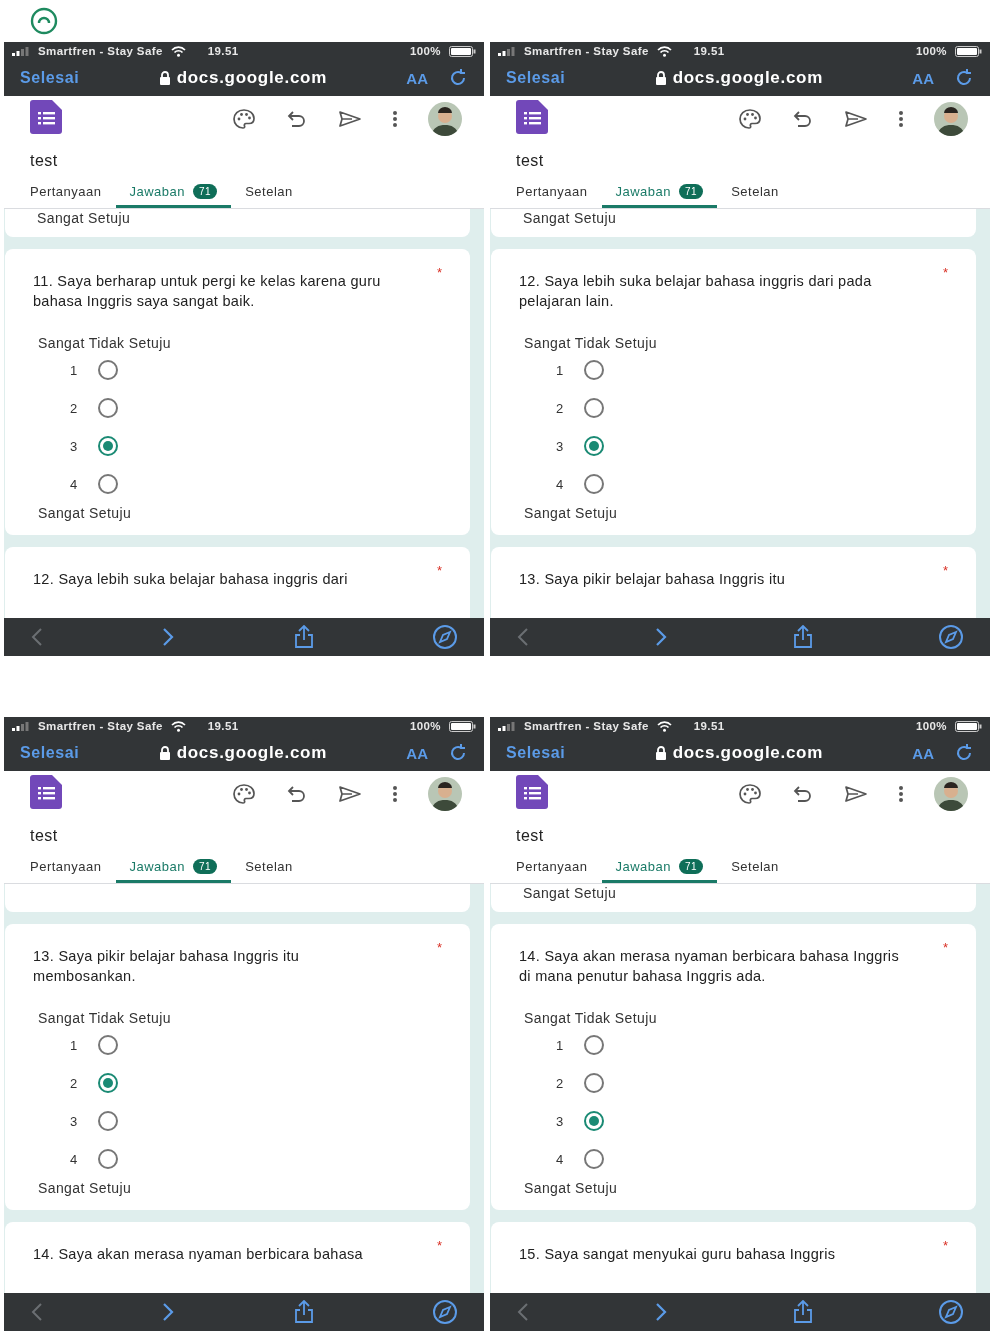 Image resolution: width=990 pixels, height=1331 pixels. What do you see at coordinates (691, 866) in the screenshot?
I see `count-badge: 71` at bounding box center [691, 866].